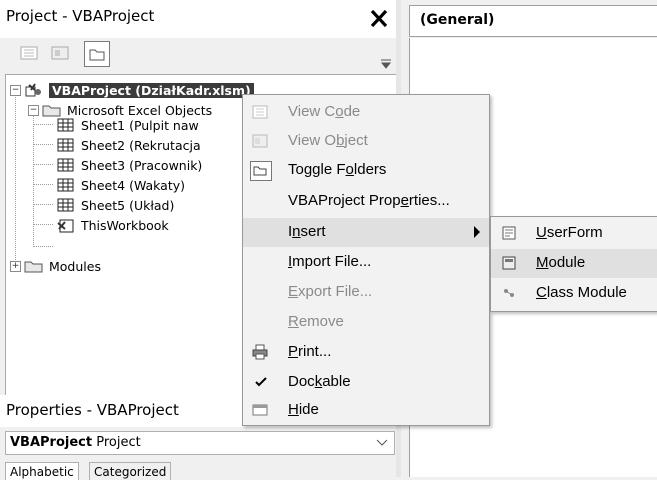 The height and width of the screenshot is (480, 657). Describe the element at coordinates (142, 165) in the screenshot. I see `tree-item-label: Sheet3 (Pracownik)` at that location.